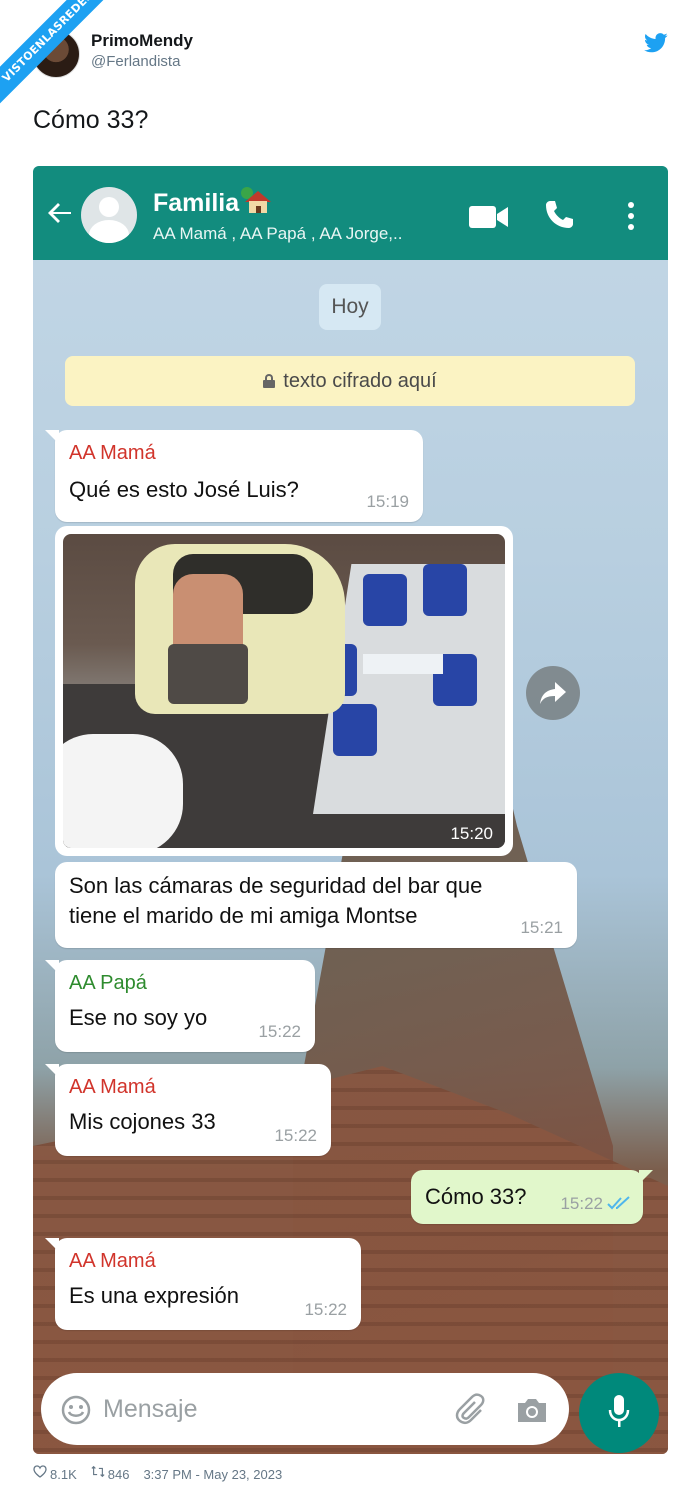  What do you see at coordinates (142, 1121) in the screenshot?
I see `message-text: Mis cojones 33` at bounding box center [142, 1121].